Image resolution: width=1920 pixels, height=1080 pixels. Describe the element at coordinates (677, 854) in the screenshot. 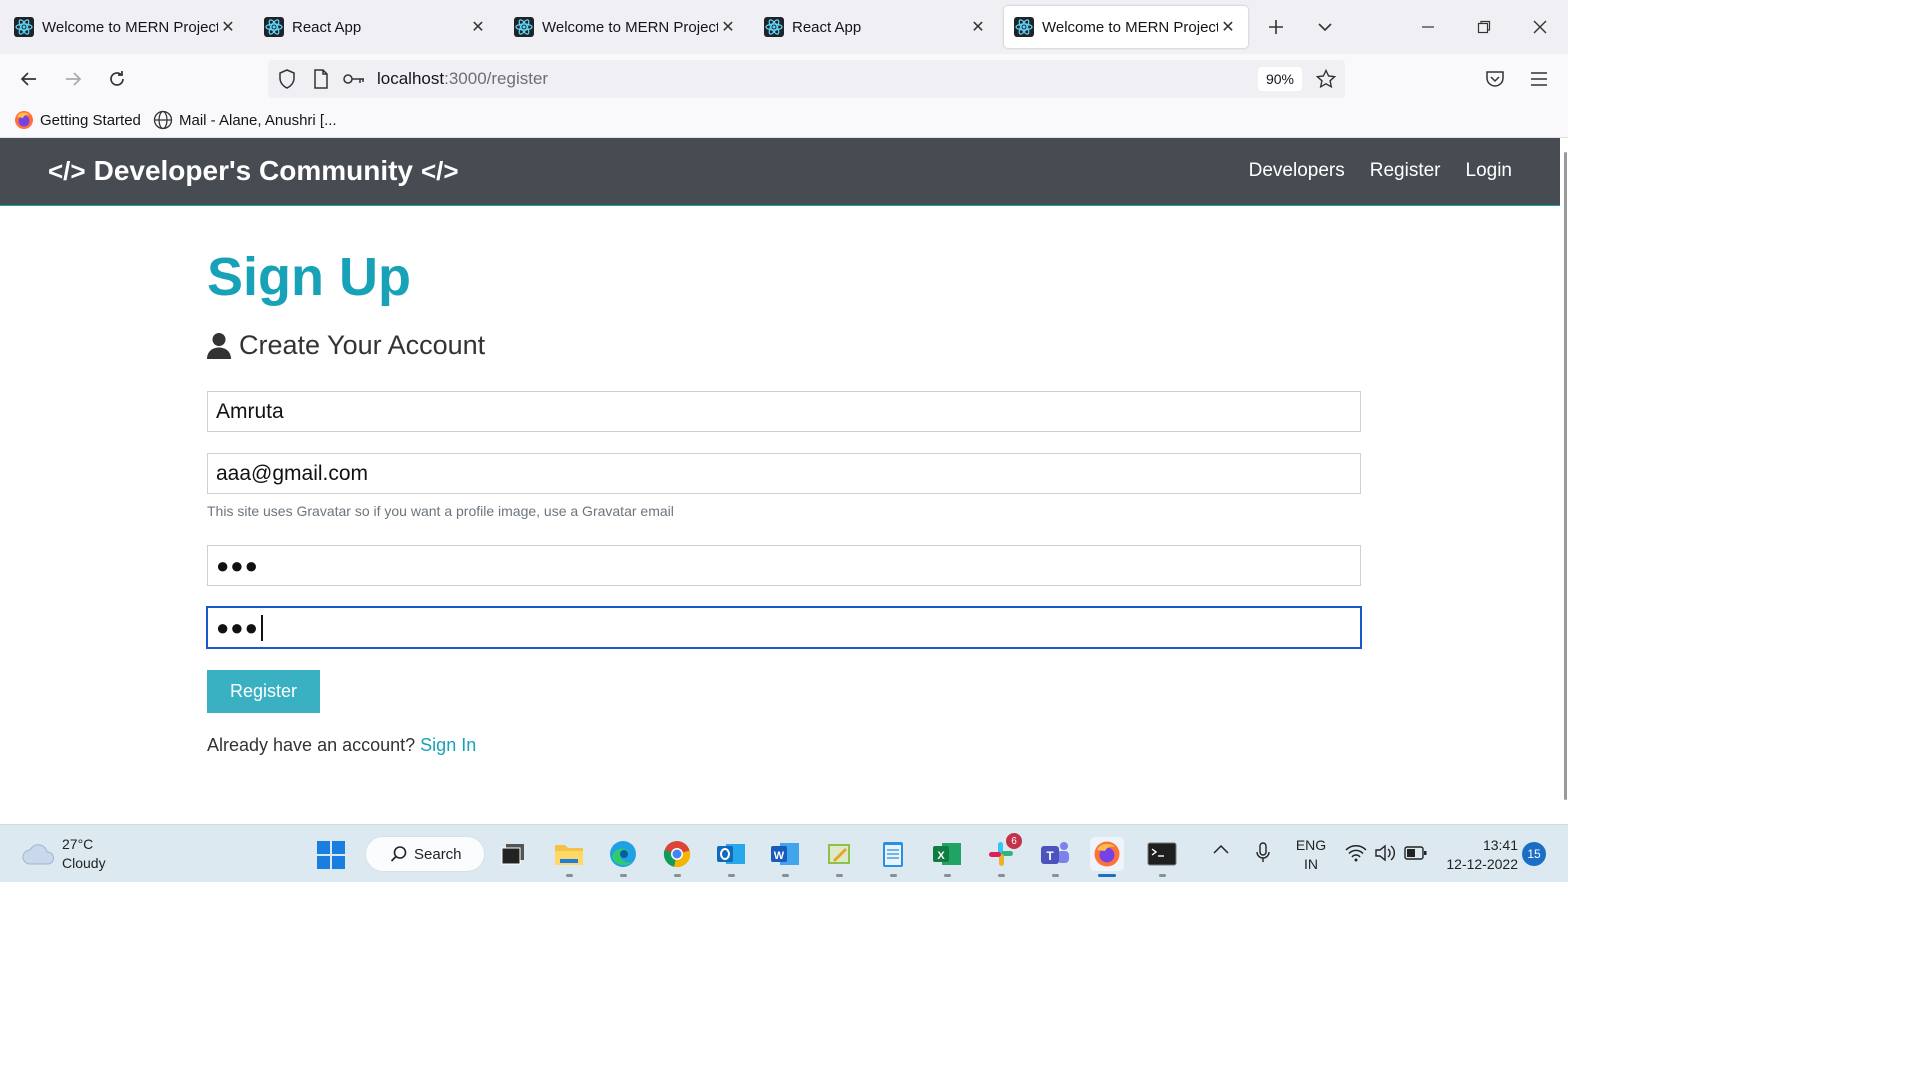

I see `chrome-app` at that location.